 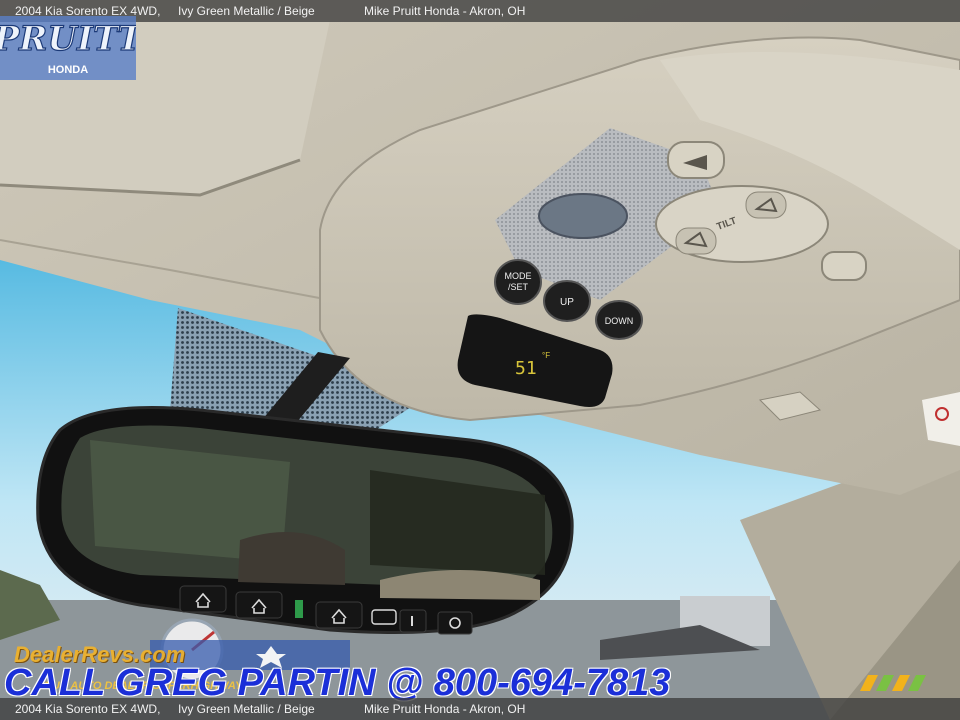 What do you see at coordinates (518, 287) in the screenshot?
I see `svg-text: /SET` at bounding box center [518, 287].